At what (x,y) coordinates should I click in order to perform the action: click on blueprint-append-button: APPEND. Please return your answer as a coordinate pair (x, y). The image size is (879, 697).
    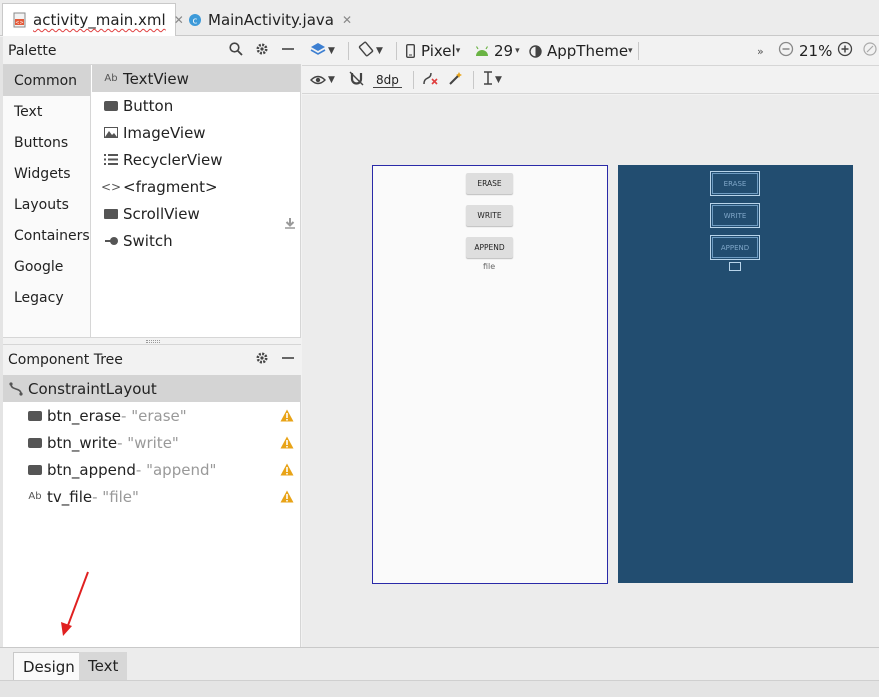
    Looking at the image, I should click on (735, 247).